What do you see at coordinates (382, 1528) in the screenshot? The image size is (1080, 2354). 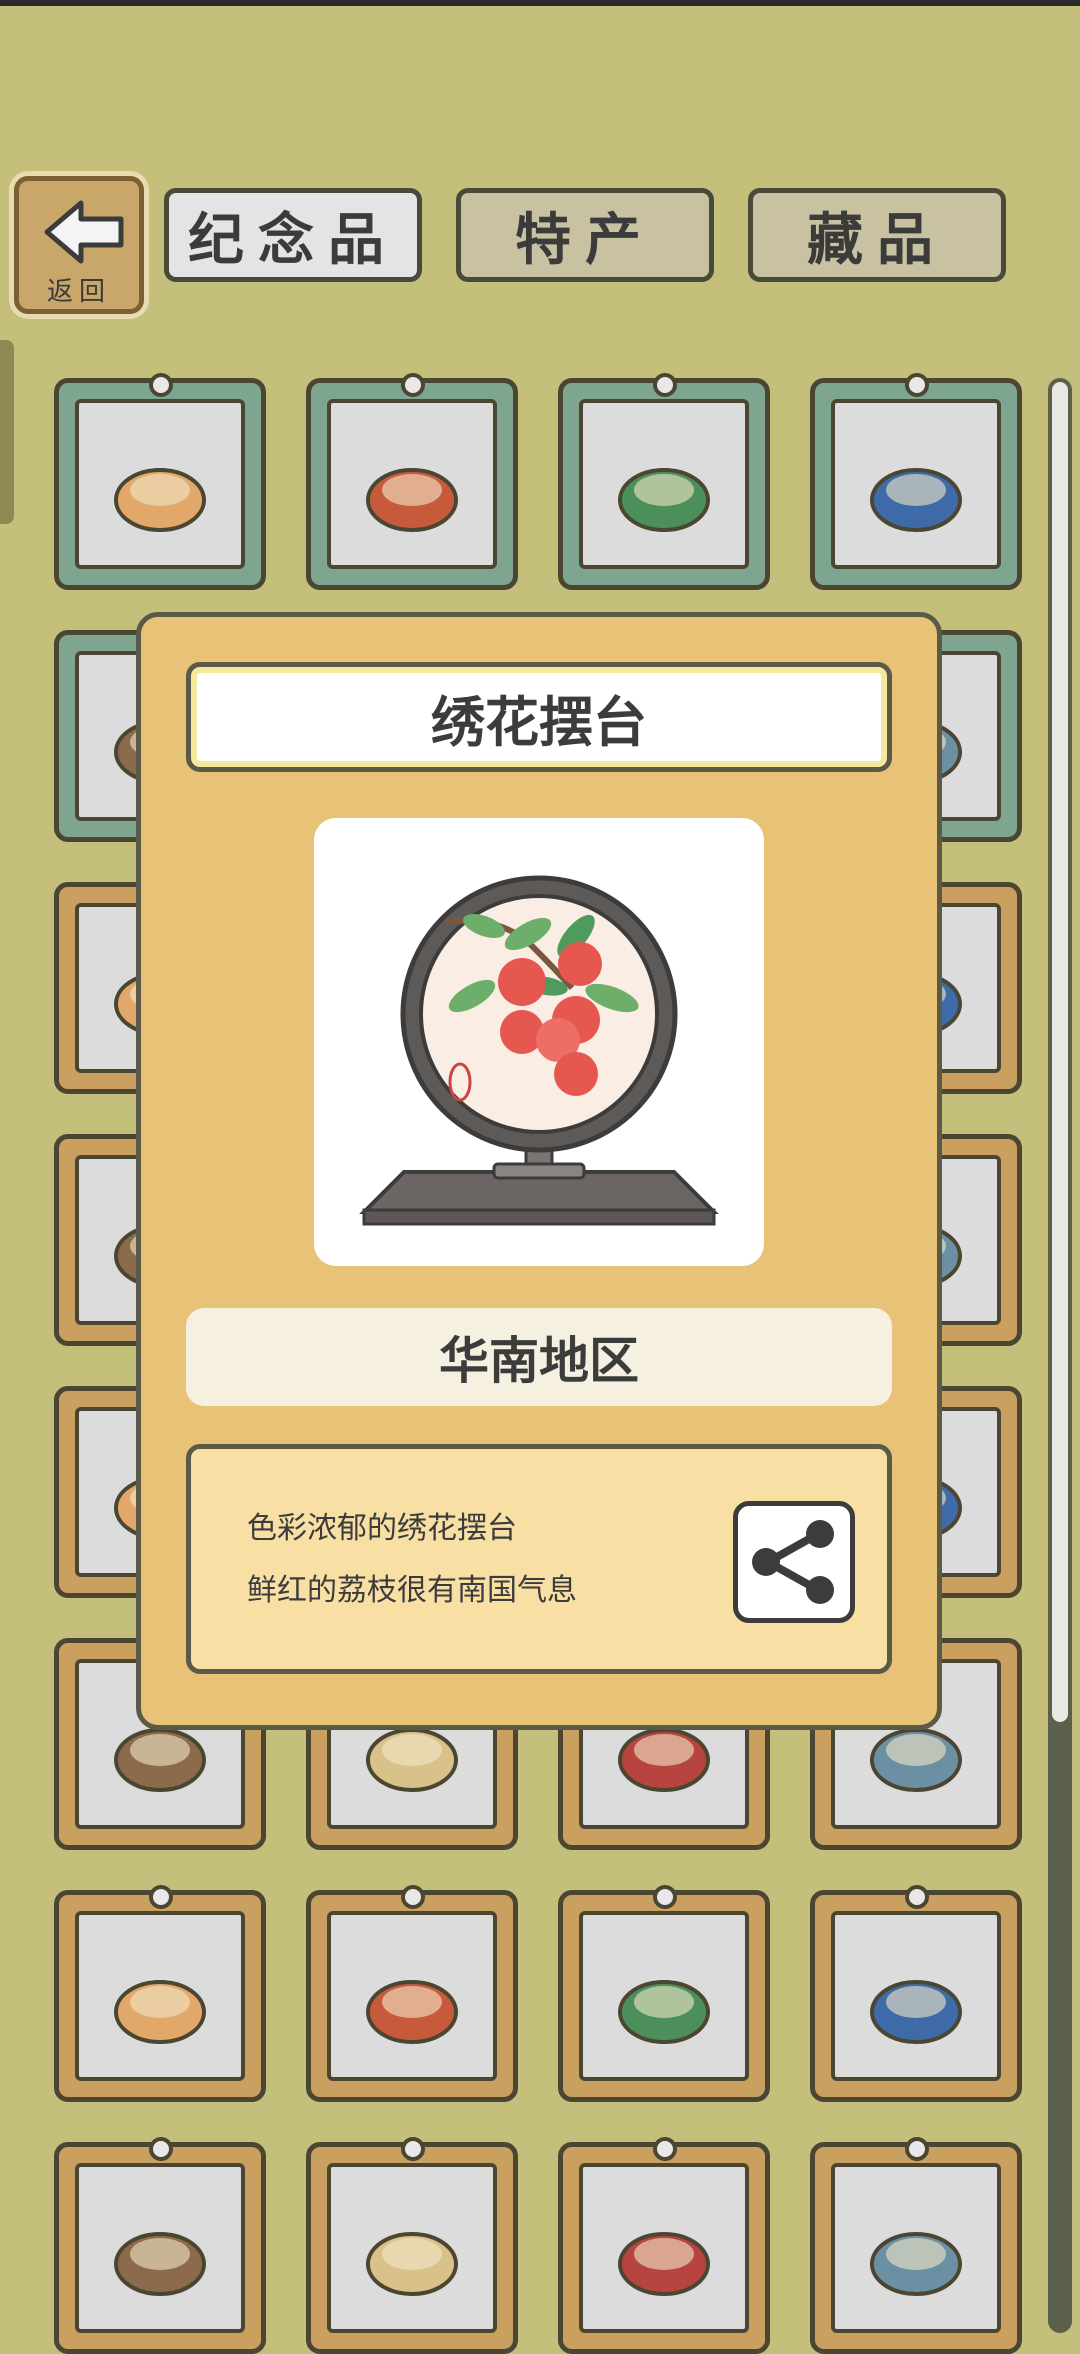 I see `description-line-1: 色彩浓郁的绣花摆台` at bounding box center [382, 1528].